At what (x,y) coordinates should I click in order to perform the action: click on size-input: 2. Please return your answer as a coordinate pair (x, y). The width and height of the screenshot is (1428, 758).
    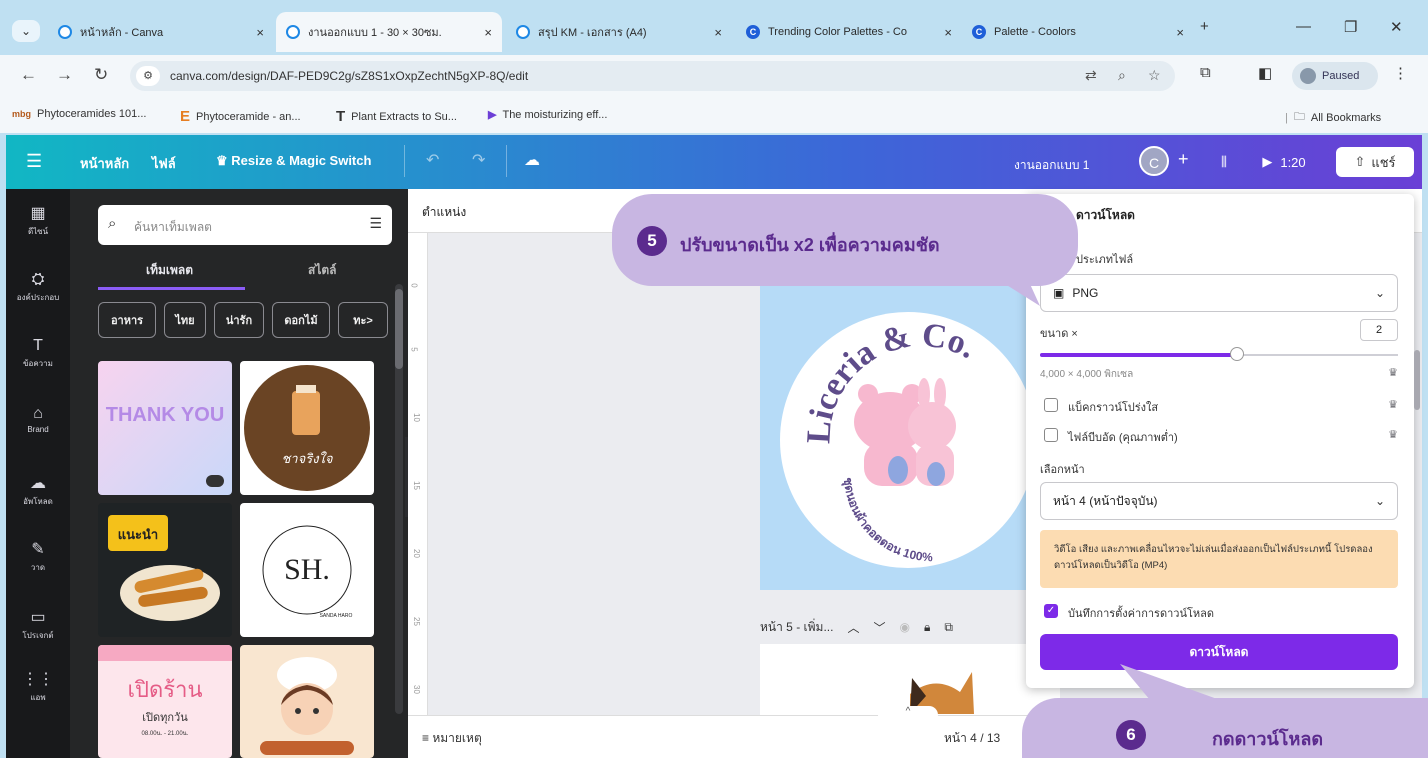
    Looking at the image, I should click on (1379, 330).